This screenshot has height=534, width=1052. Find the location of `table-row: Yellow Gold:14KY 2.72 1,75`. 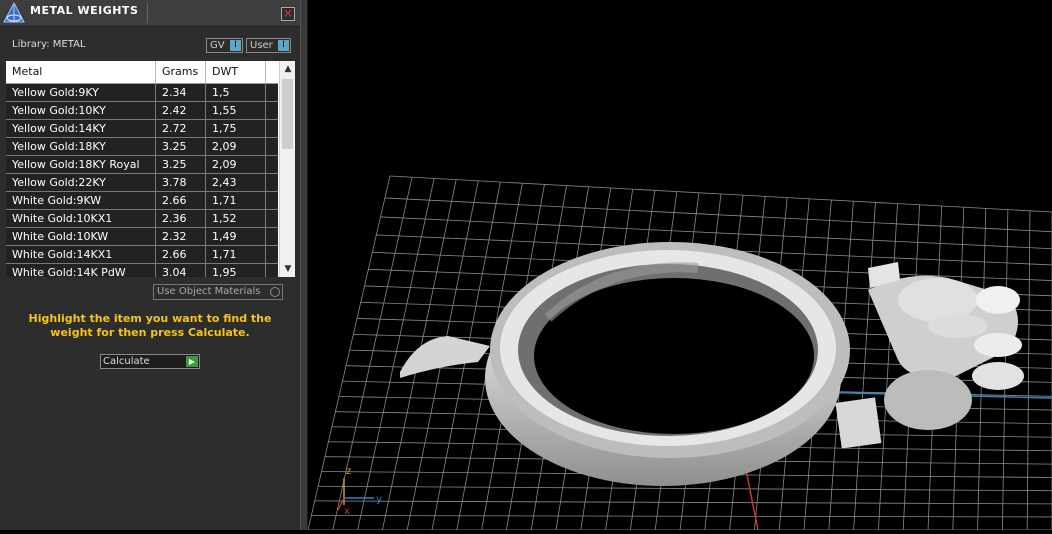

table-row: Yellow Gold:14KY 2.72 1,75 is located at coordinates (142, 129).